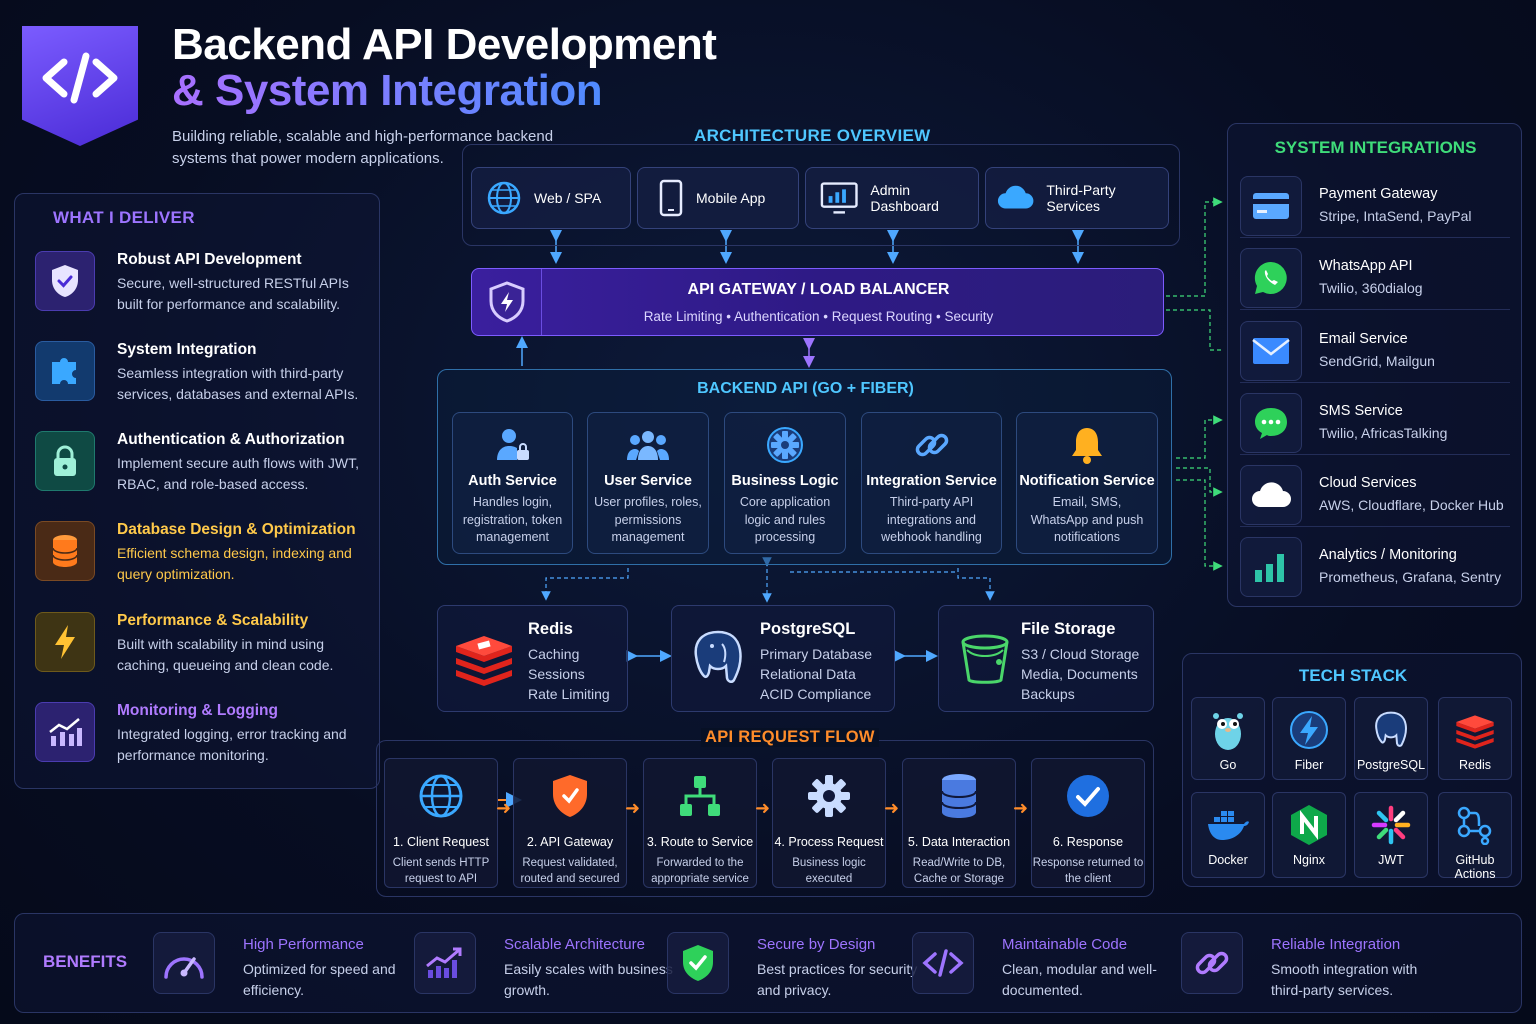 The height and width of the screenshot is (1024, 1536). What do you see at coordinates (1309, 738) in the screenshot?
I see `tech-fiber: Fiber` at bounding box center [1309, 738].